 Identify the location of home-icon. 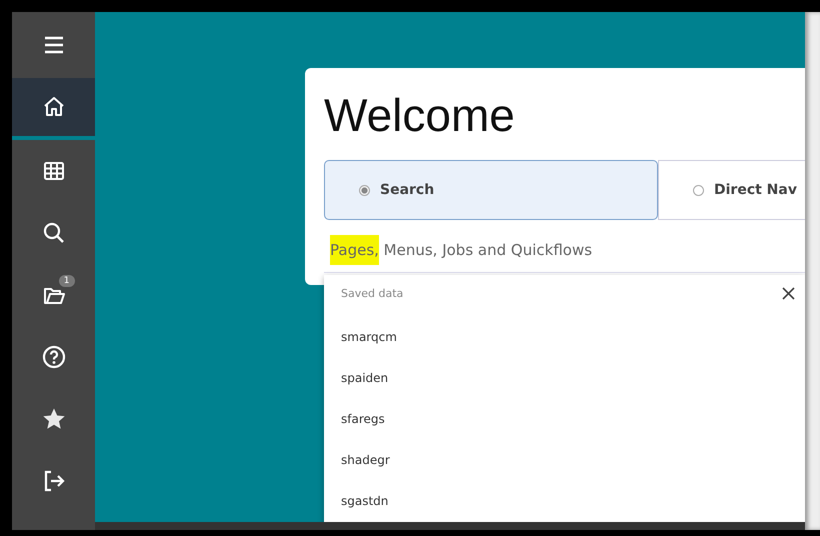
(54, 107).